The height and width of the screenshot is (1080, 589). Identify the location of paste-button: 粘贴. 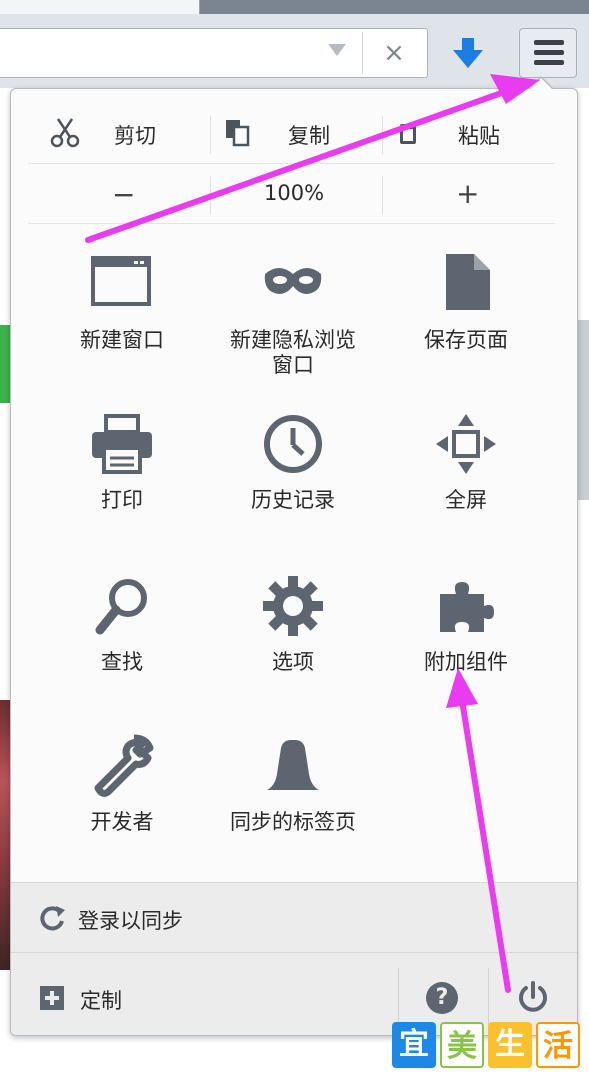
(479, 135).